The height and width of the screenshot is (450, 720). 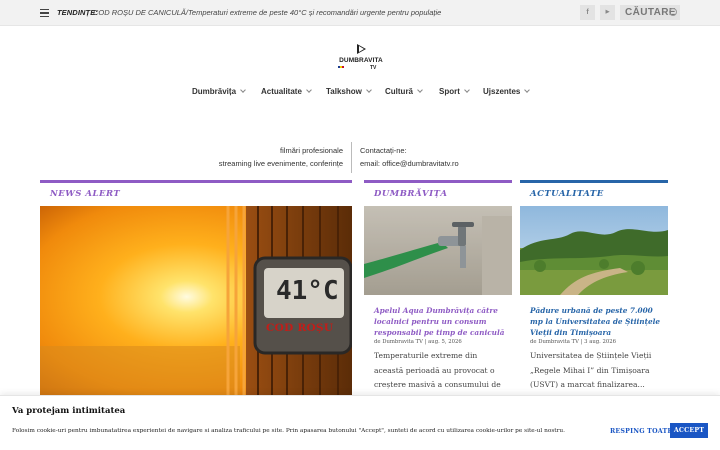 What do you see at coordinates (607, 12) in the screenshot?
I see `youtube-icon: ▶` at bounding box center [607, 12].